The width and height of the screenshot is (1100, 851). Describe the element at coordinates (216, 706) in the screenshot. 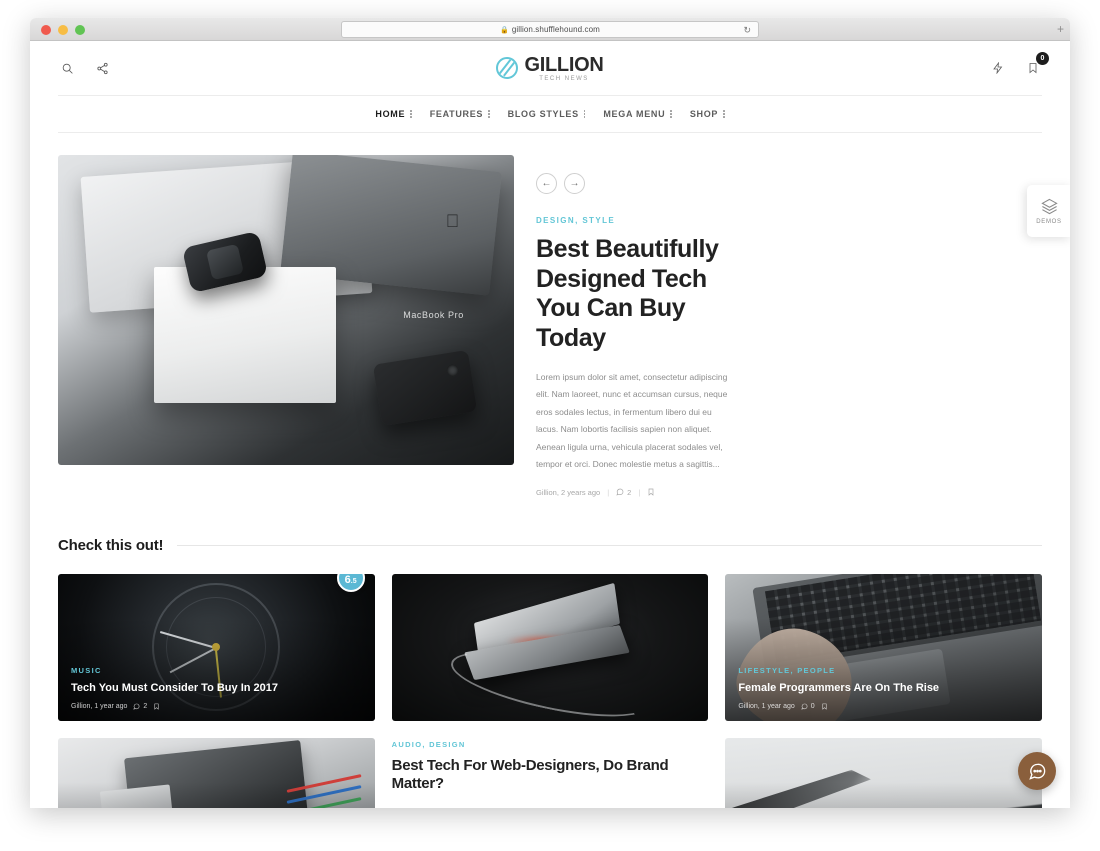

I see `card-meta: Gillion, 1 year ago 2` at that location.